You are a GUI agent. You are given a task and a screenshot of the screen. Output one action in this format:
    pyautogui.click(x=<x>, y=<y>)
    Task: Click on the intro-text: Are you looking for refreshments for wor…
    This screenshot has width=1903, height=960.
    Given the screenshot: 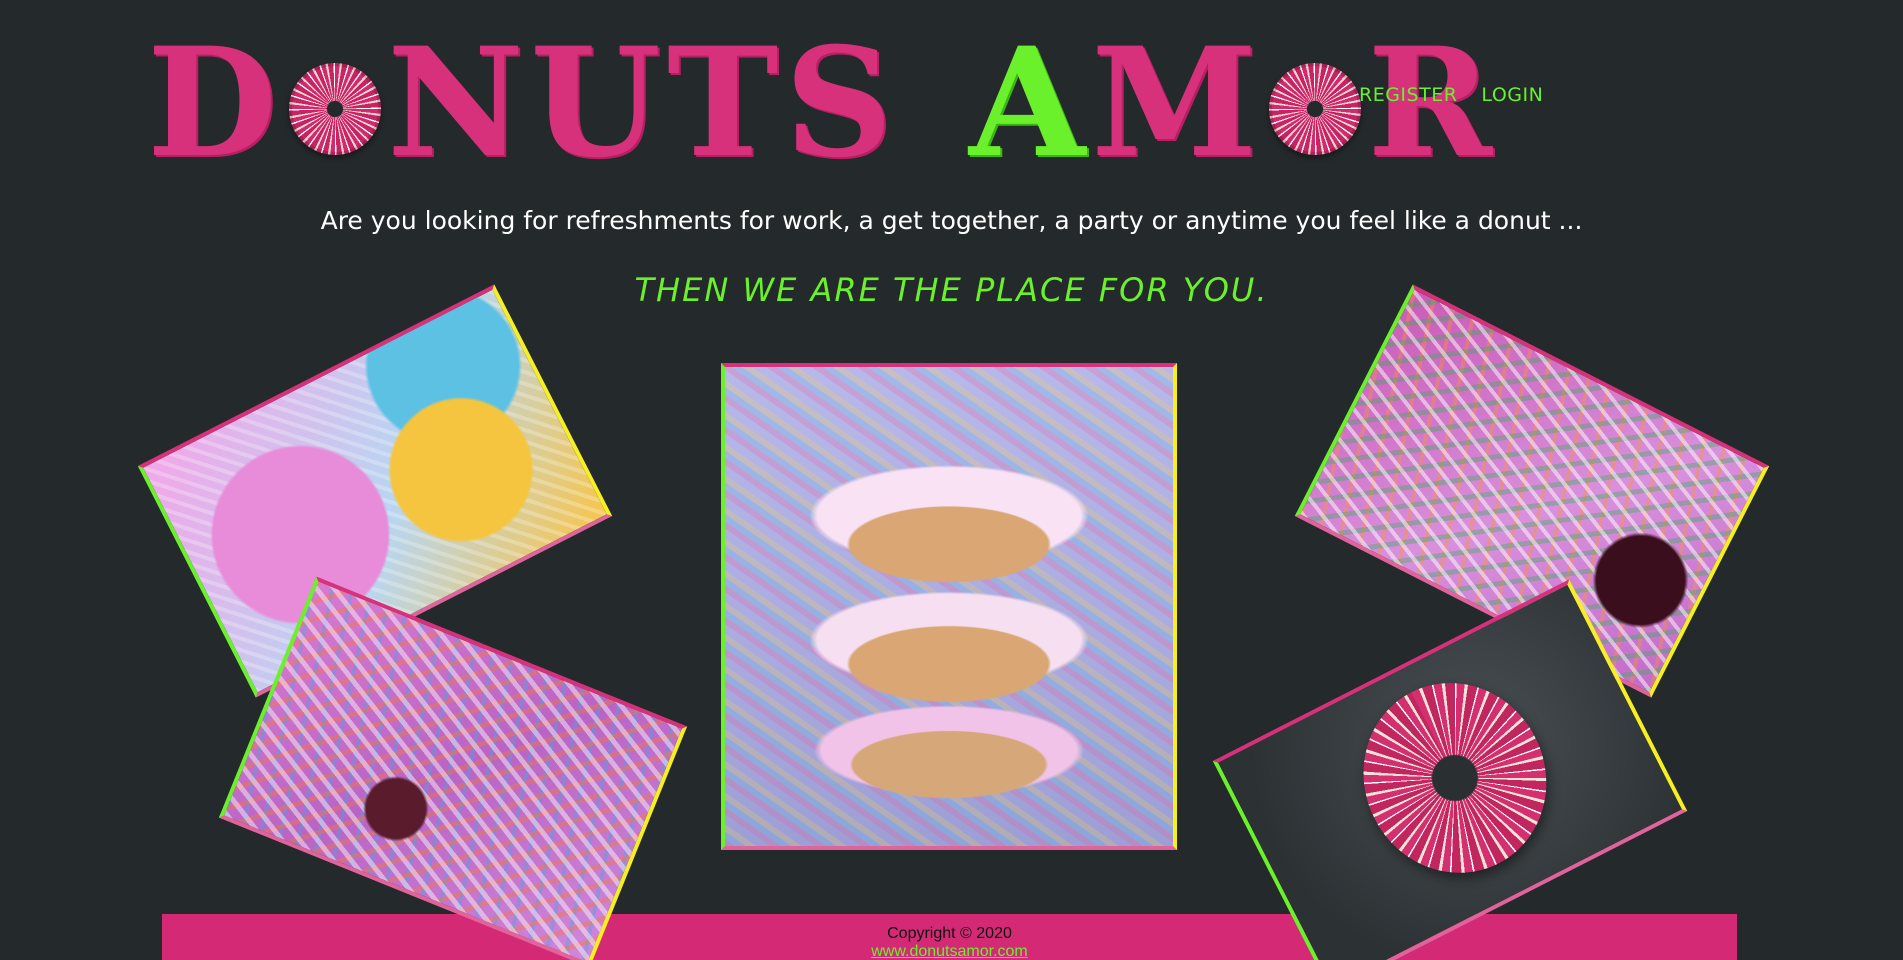 What is the action you would take?
    pyautogui.click(x=951, y=220)
    